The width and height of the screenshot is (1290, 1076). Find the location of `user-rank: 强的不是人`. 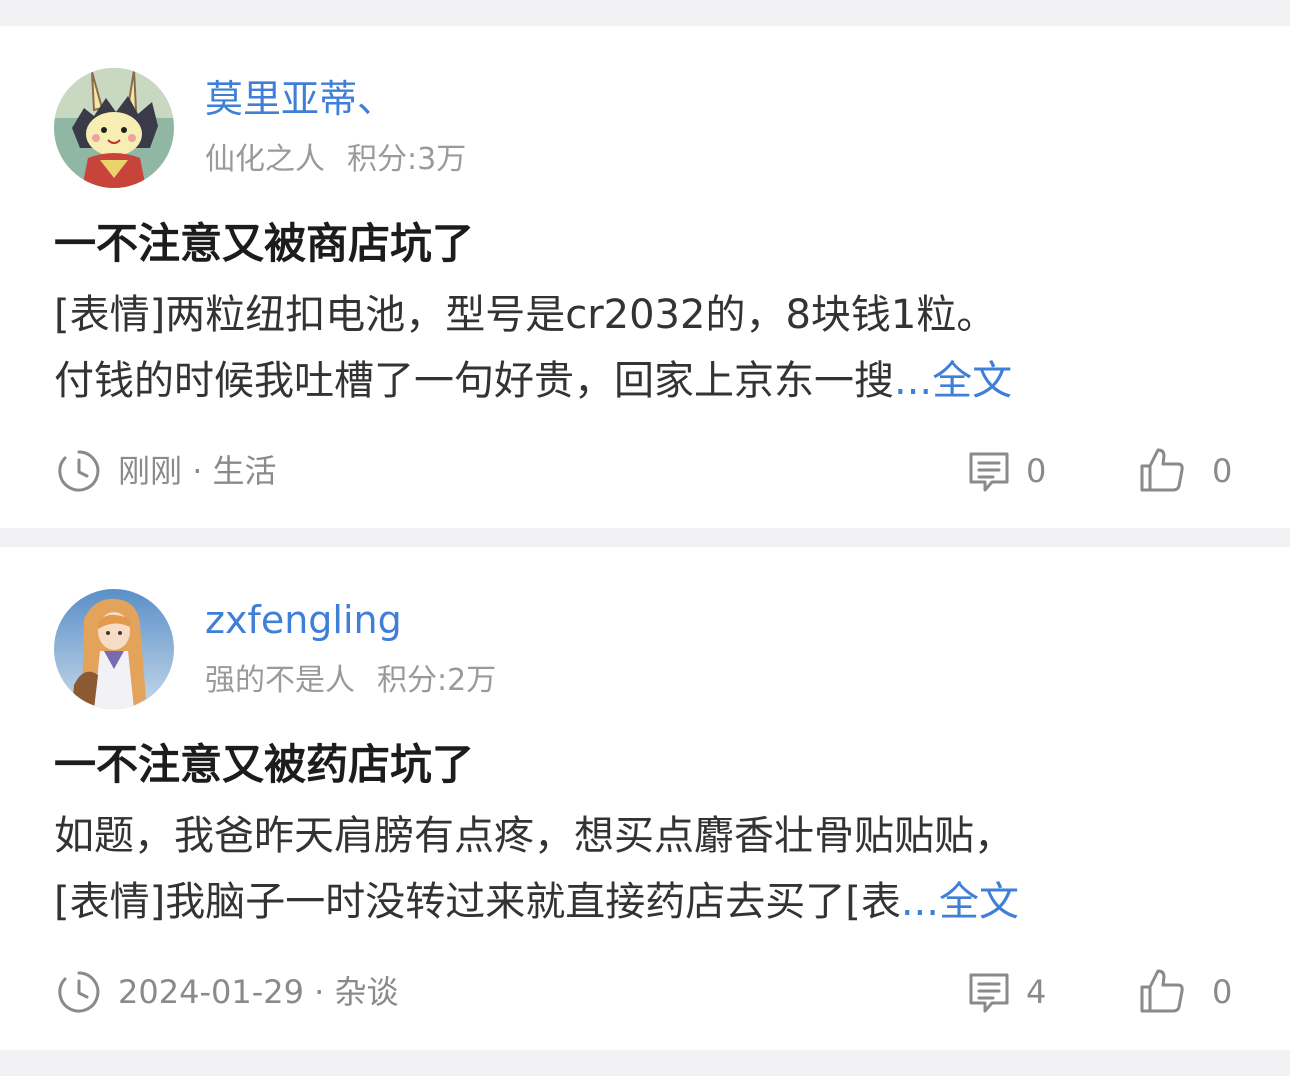

user-rank: 强的不是人 is located at coordinates (280, 680).